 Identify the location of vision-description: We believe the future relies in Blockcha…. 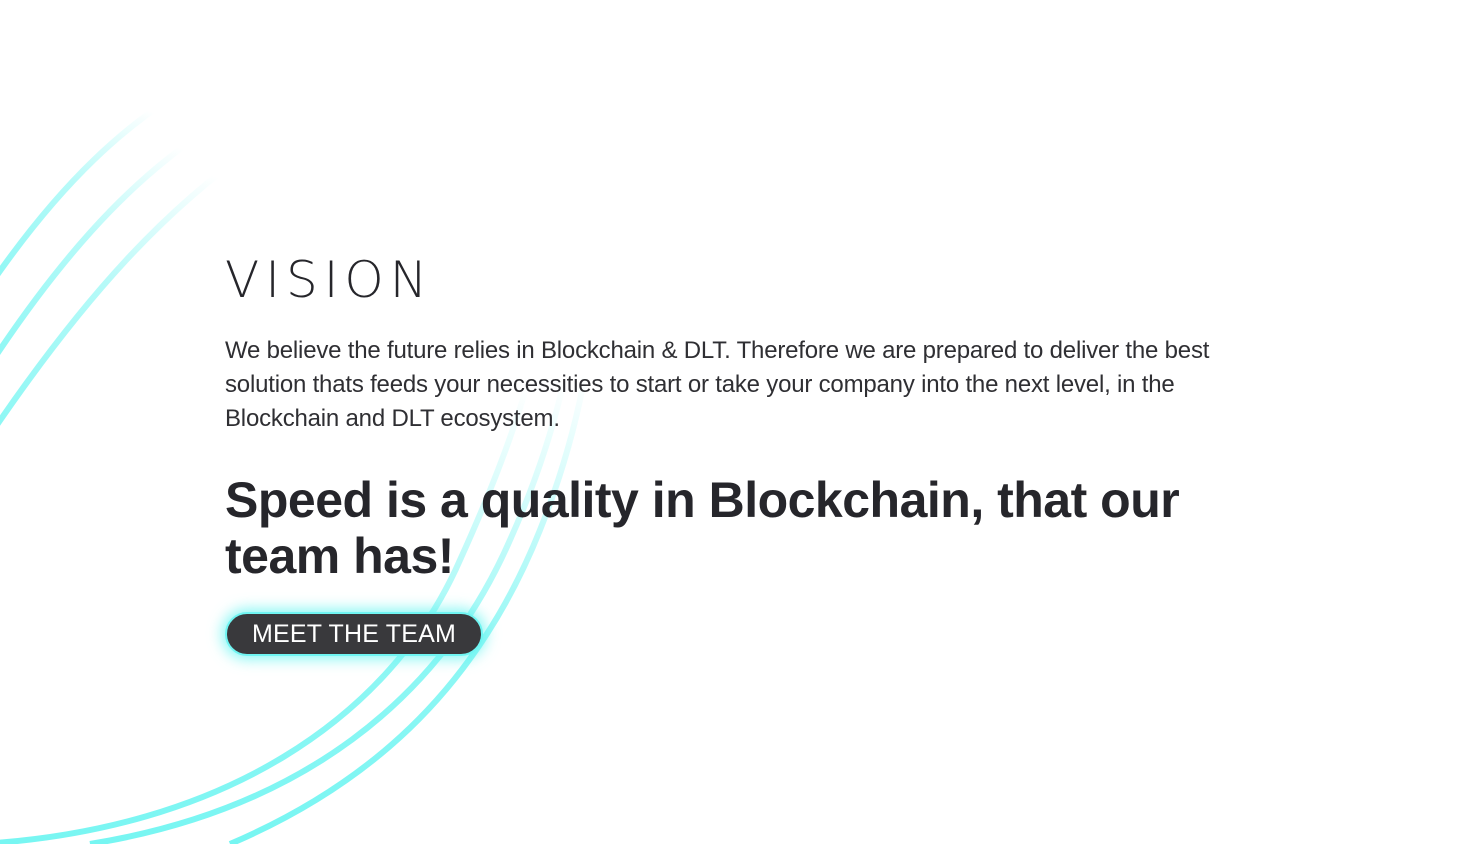
(717, 384).